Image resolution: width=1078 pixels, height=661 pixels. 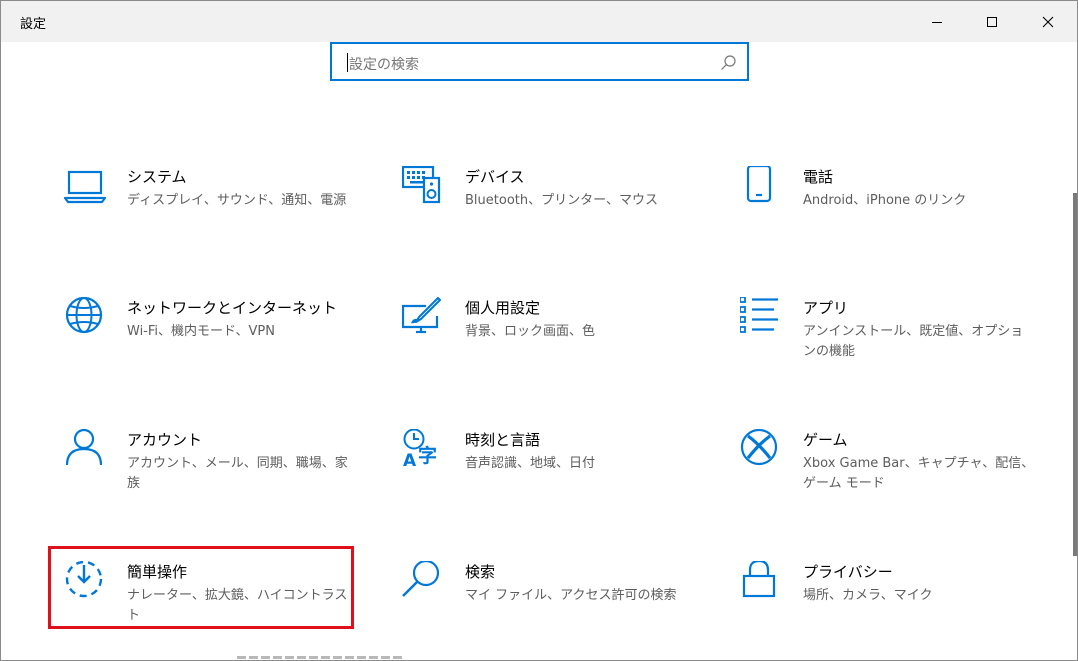 What do you see at coordinates (480, 572) in the screenshot?
I see `tile-title: 検索` at bounding box center [480, 572].